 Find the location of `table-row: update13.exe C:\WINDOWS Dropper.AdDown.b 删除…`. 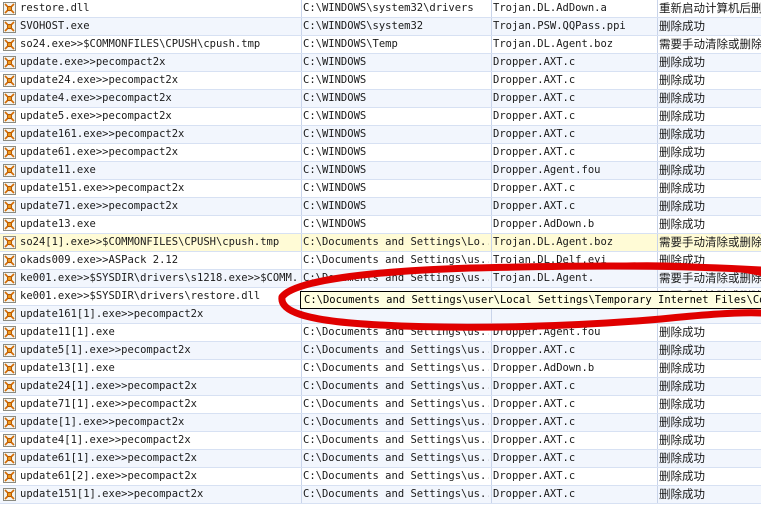

table-row: update13.exe C:\WINDOWS Dropper.AdDown.b 删除… is located at coordinates (380, 225).